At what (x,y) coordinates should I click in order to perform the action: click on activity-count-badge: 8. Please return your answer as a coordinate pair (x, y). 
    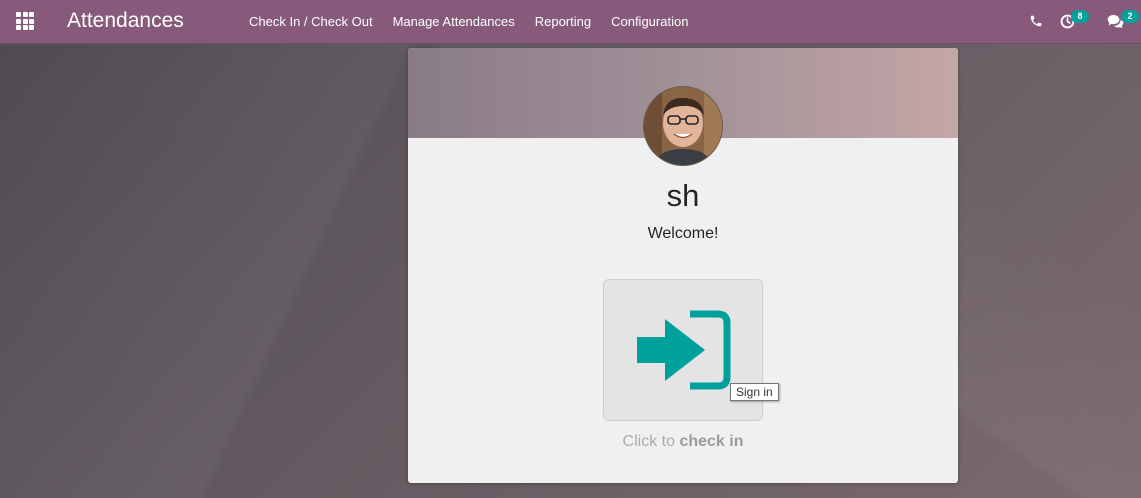
    Looking at the image, I should click on (1080, 16).